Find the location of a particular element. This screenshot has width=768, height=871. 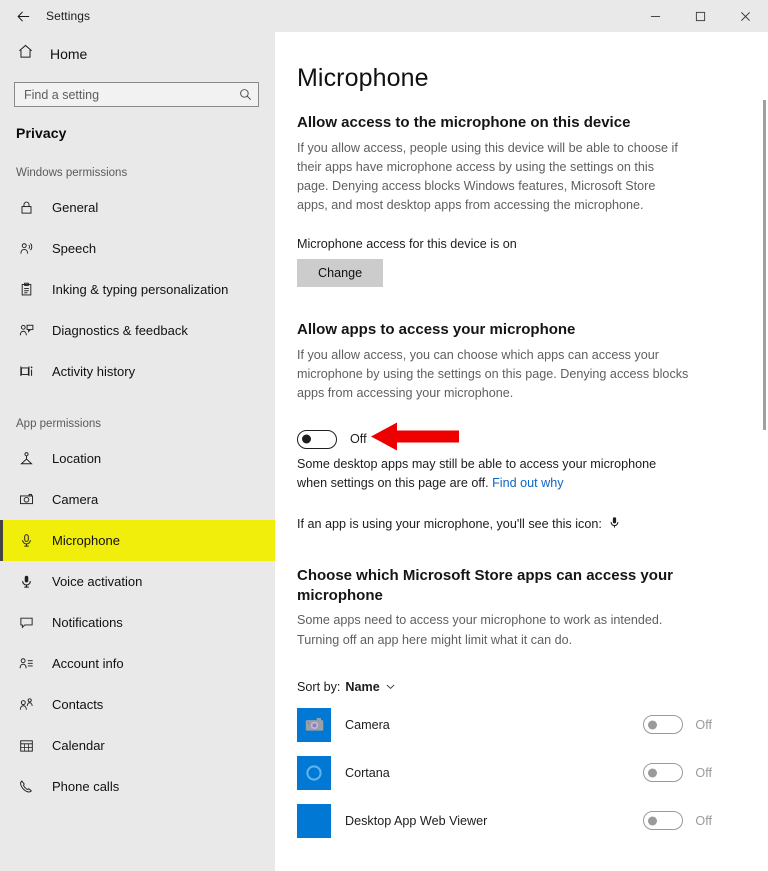

minimize-icon is located at coordinates (655, 16).